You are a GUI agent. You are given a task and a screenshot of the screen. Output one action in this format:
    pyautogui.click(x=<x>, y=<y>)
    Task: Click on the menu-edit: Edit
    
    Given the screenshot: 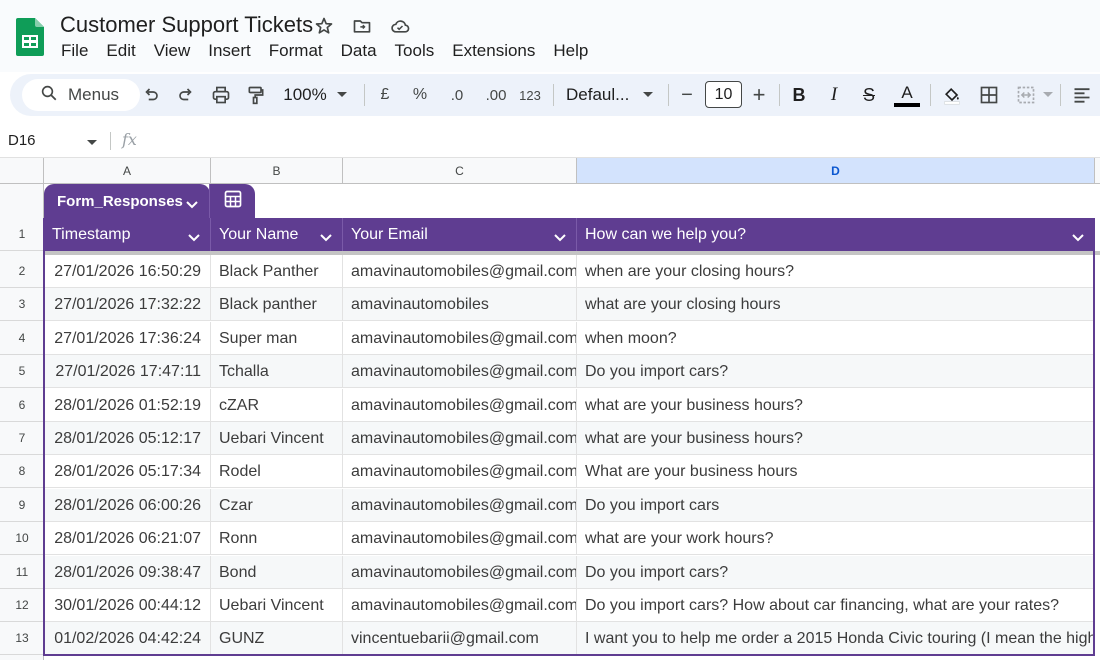 What is the action you would take?
    pyautogui.click(x=120, y=51)
    